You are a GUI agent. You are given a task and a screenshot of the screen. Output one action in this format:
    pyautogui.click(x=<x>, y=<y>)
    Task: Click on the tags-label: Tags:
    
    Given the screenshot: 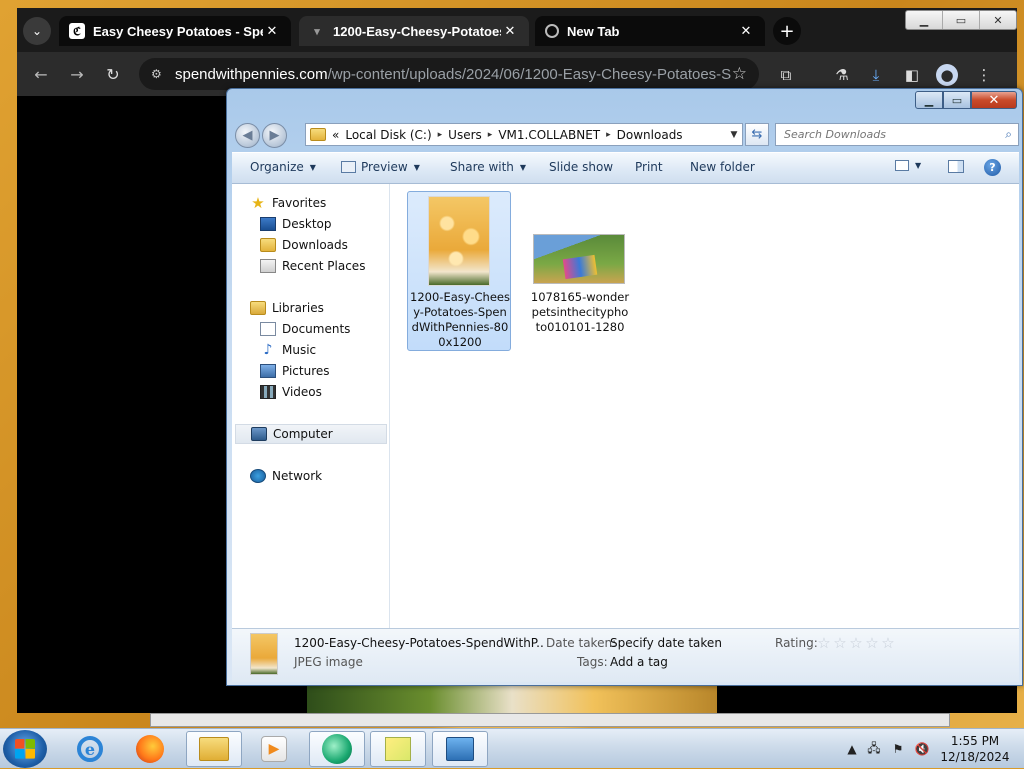 What is the action you would take?
    pyautogui.click(x=592, y=662)
    